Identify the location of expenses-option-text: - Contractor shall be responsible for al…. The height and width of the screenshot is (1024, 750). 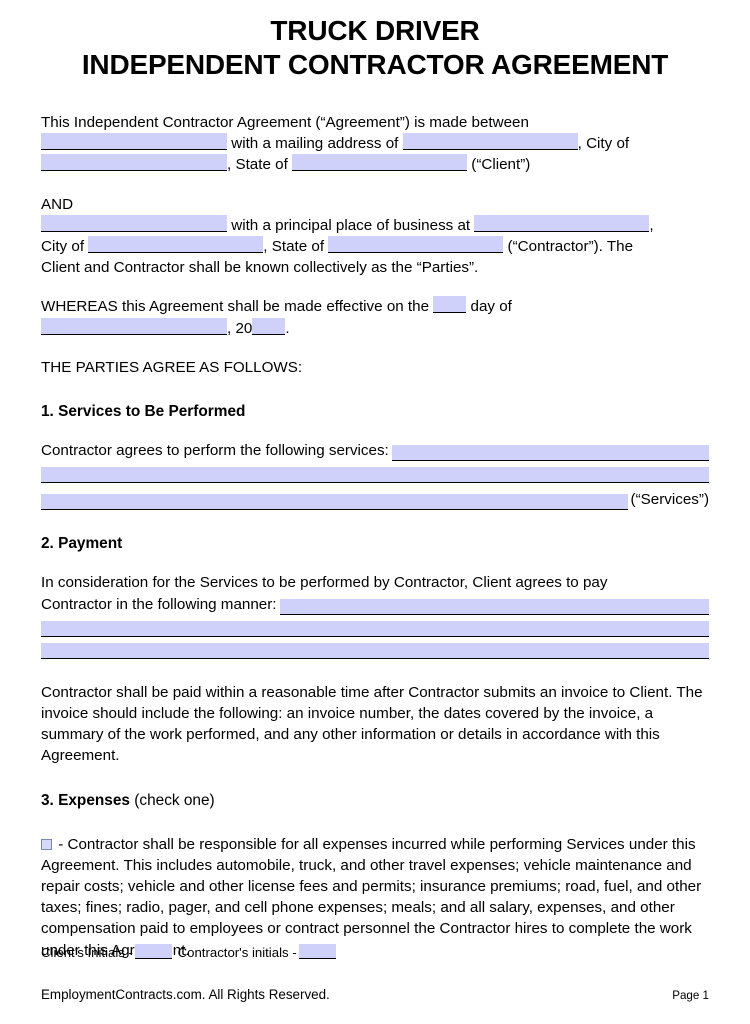
(371, 897).